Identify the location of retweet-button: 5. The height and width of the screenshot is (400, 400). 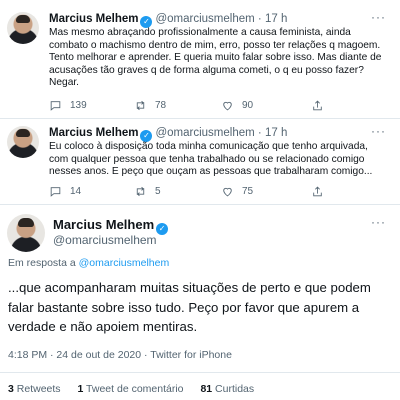
(147, 191).